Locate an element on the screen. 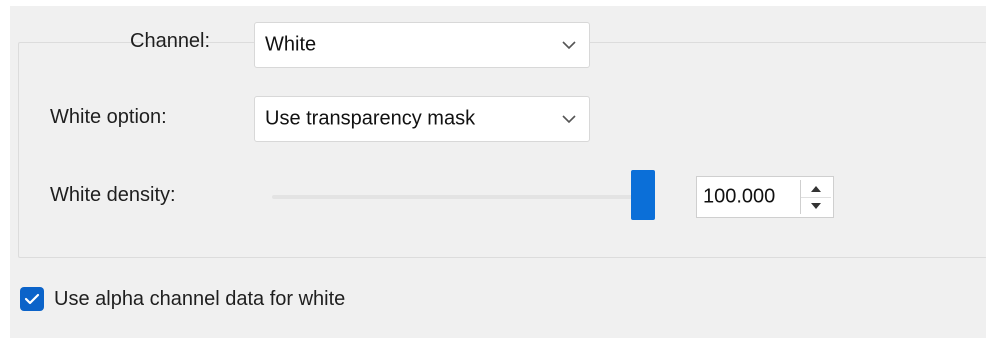 Image resolution: width=986 pixels, height=338 pixels. white-option-value: Use transparency mask is located at coordinates (370, 118).